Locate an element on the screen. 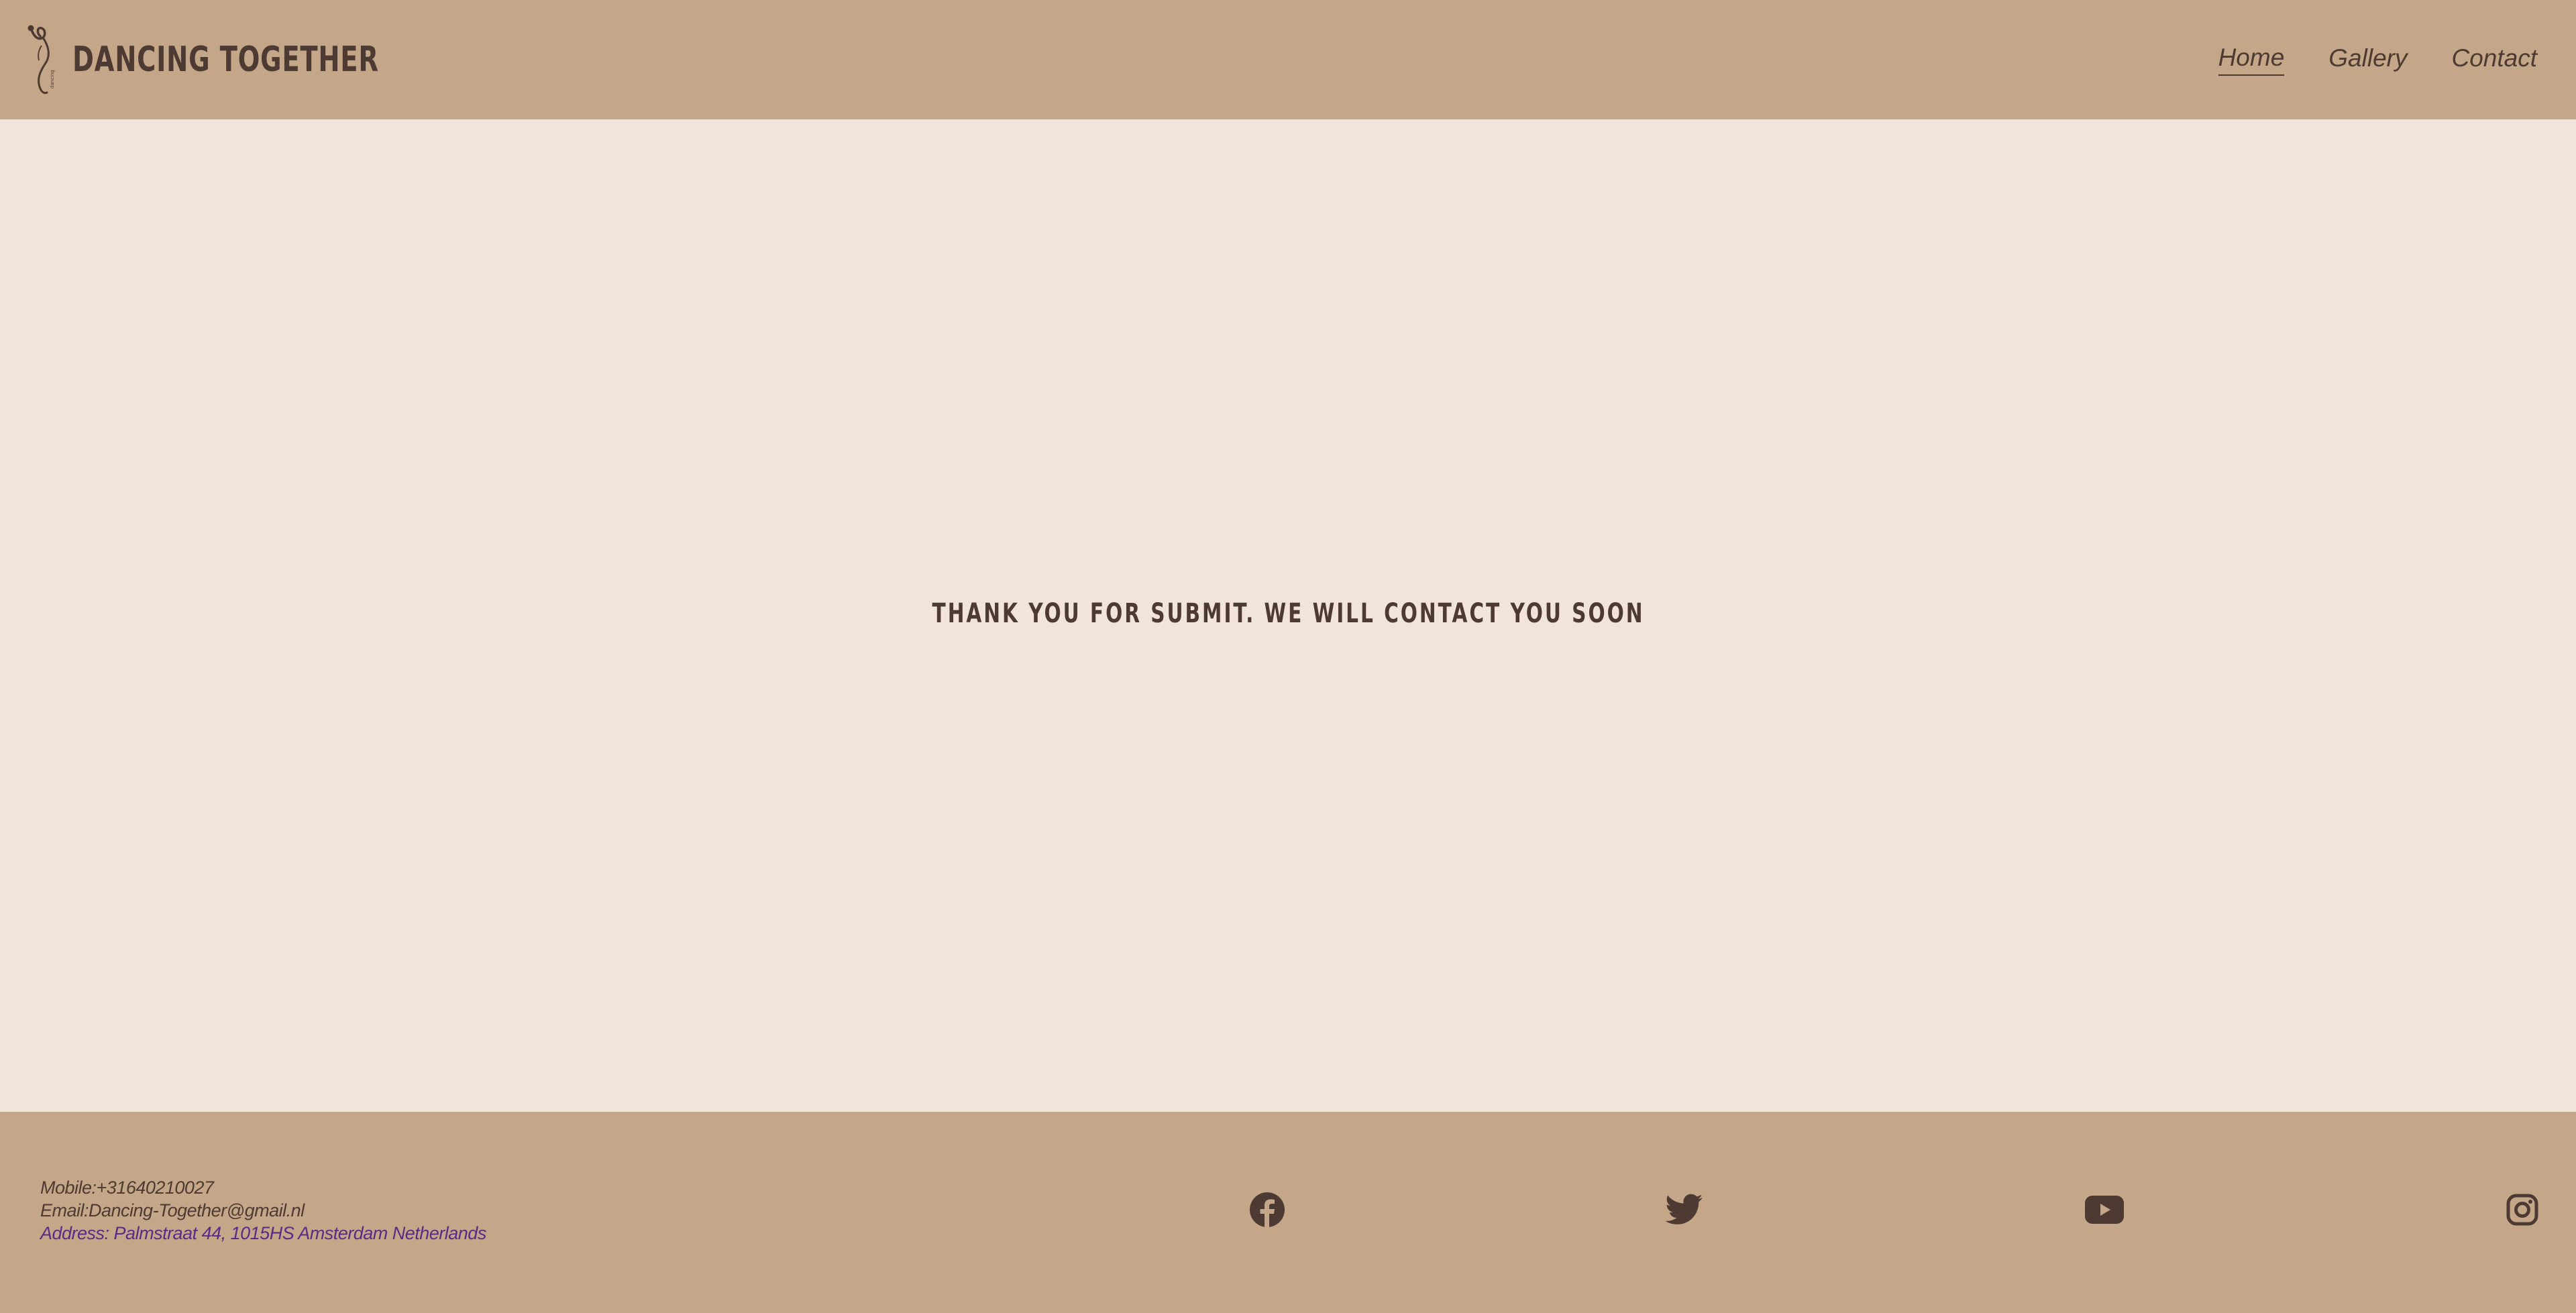 The image size is (2576, 1313). brand-home-link: dancing DANCING TOGETHER is located at coordinates (255, 60).